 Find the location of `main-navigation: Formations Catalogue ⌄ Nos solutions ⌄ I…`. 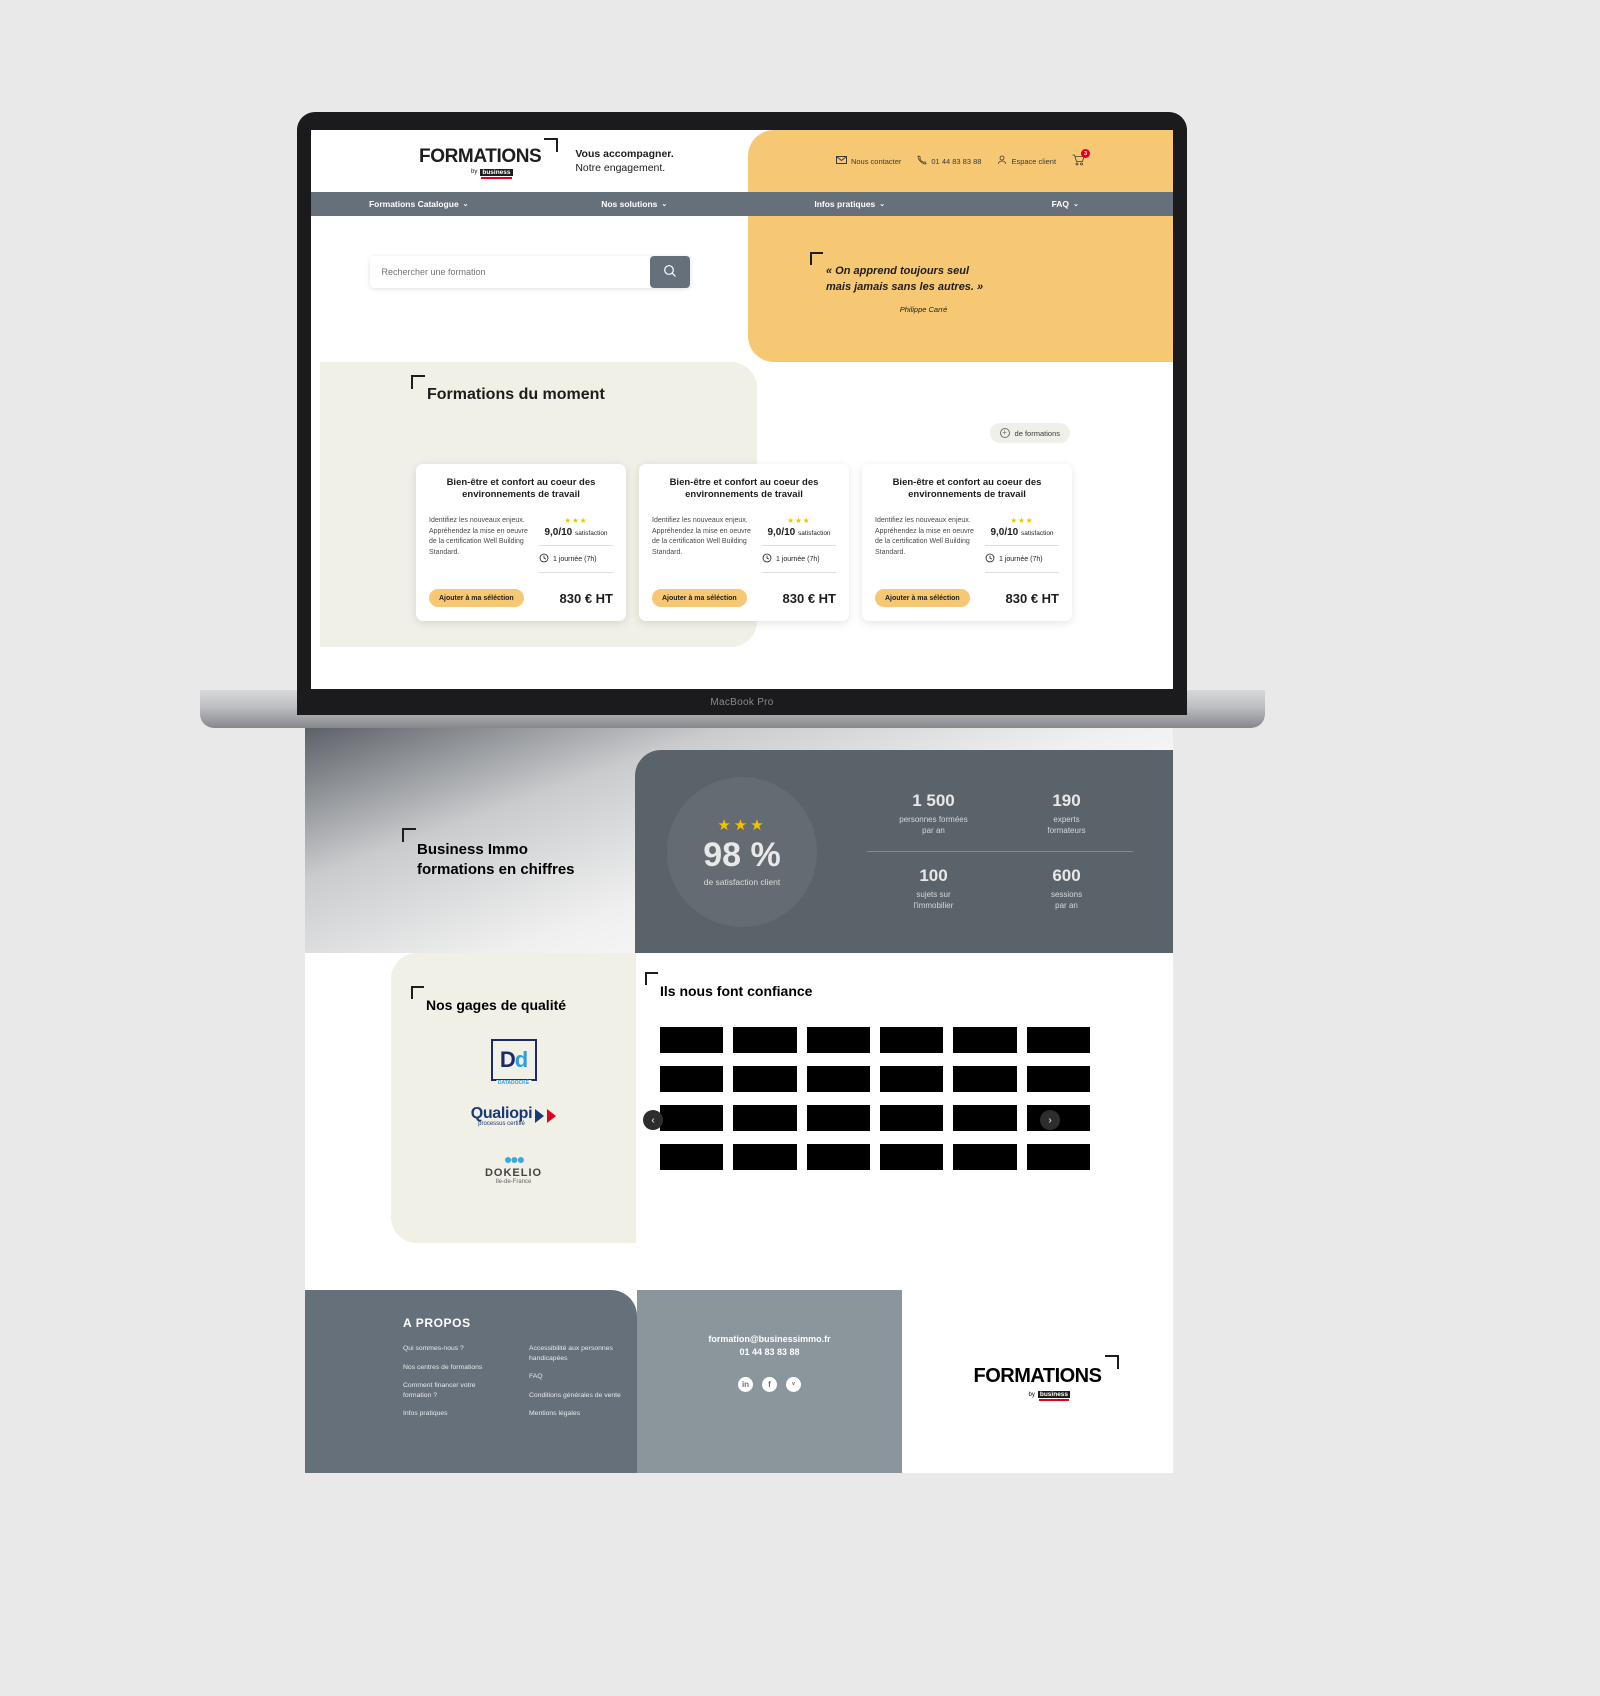

main-navigation: Formations Catalogue ⌄ Nos solutions ⌄ I… is located at coordinates (742, 204).